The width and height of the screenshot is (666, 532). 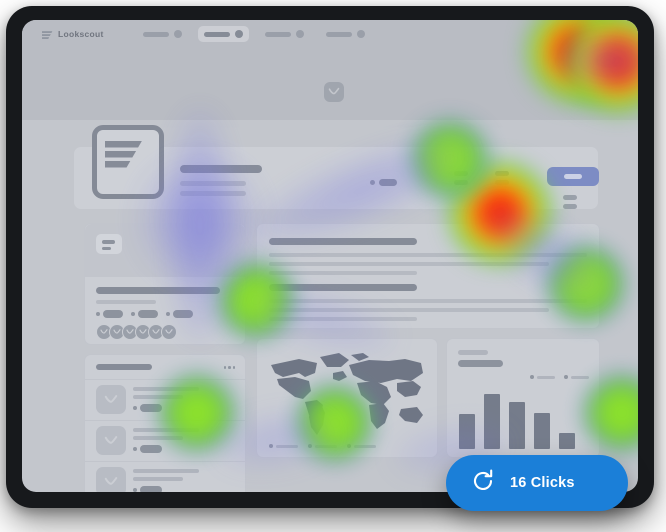 I want to click on chart-subtitle-placeholder, so click(x=473, y=352).